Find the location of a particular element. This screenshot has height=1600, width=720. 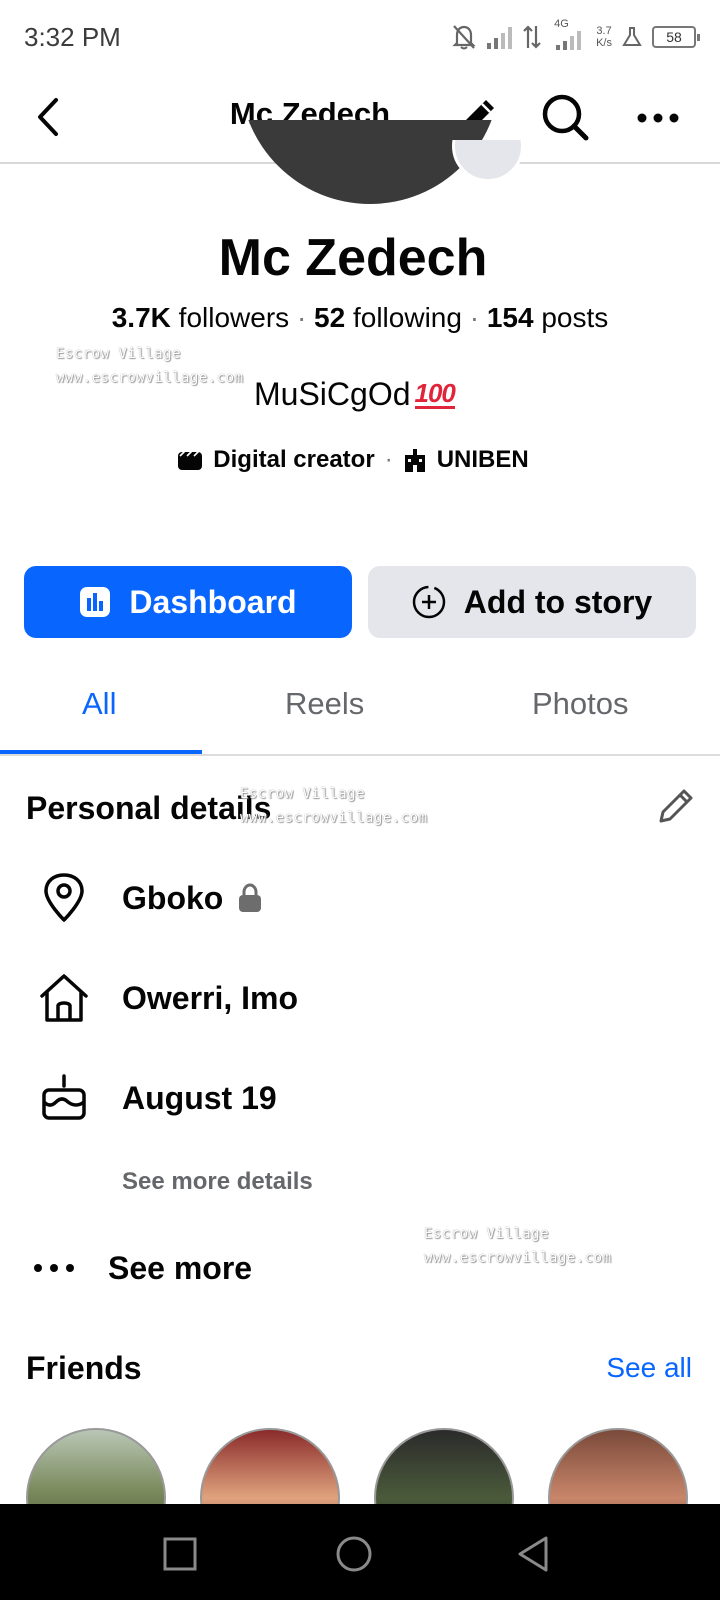

back-triangle-icon is located at coordinates (534, 1554).